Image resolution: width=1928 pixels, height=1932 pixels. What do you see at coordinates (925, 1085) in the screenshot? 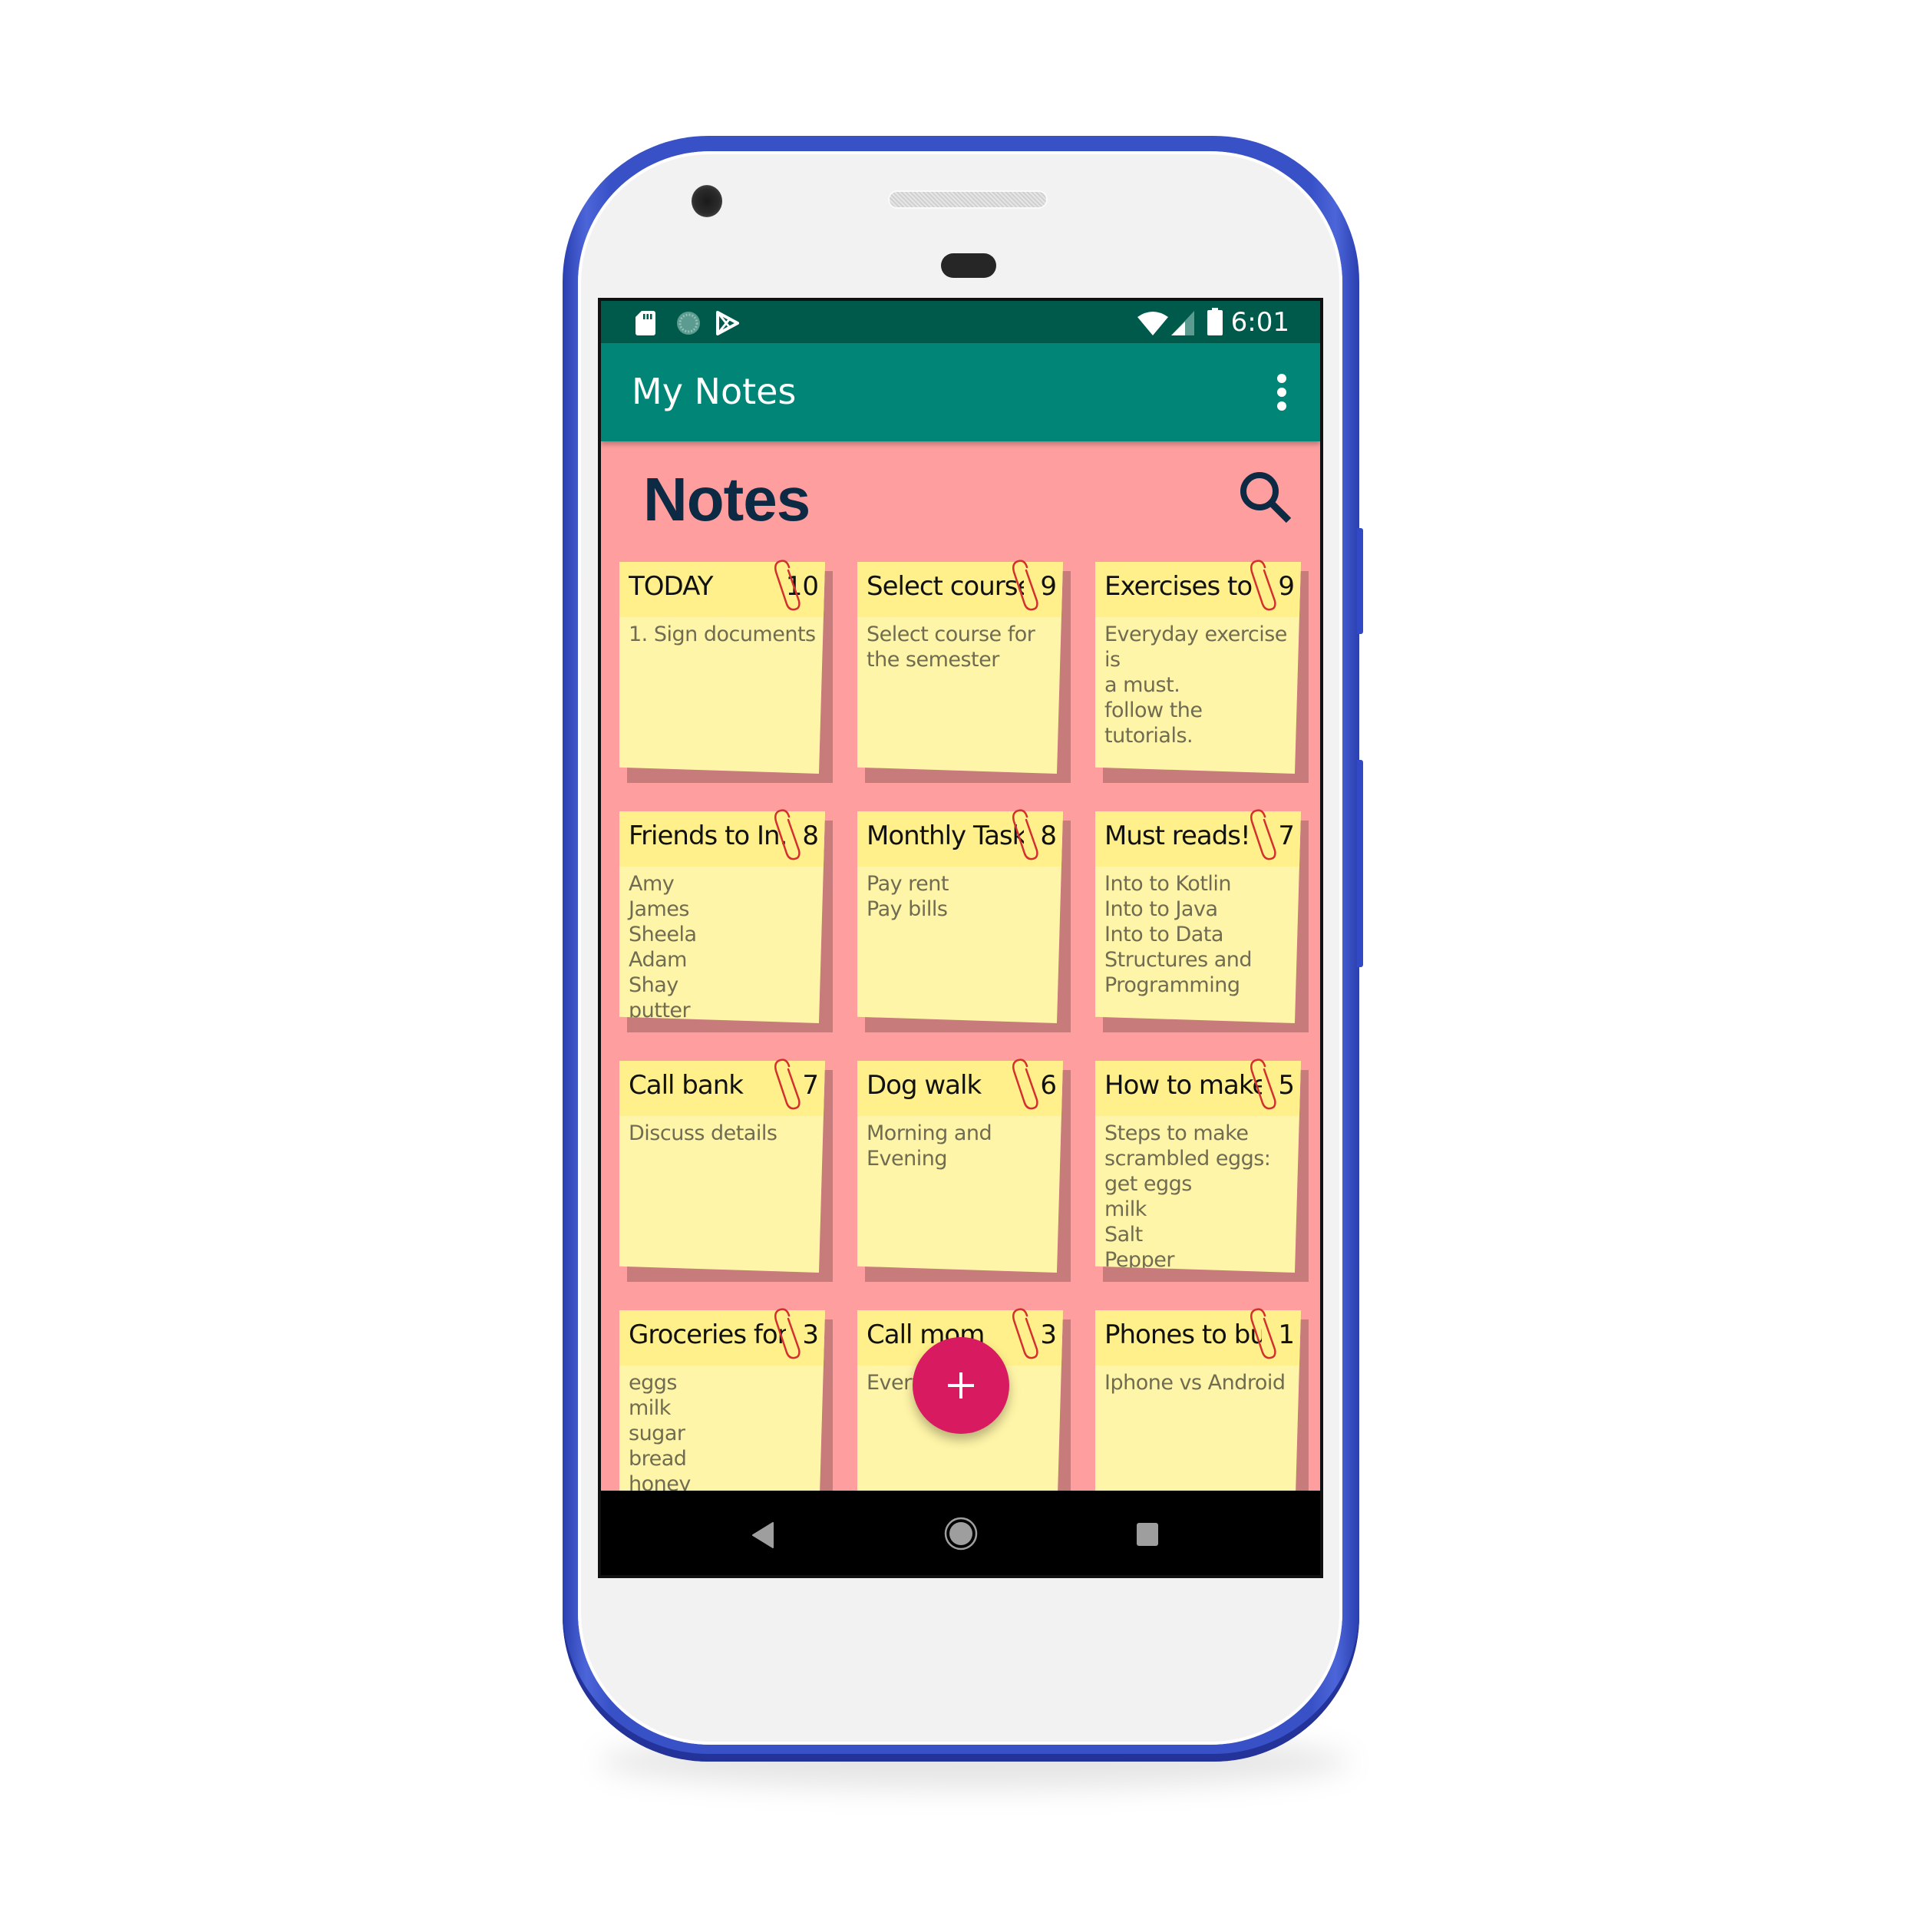
I see `note-title: Dog walk` at bounding box center [925, 1085].